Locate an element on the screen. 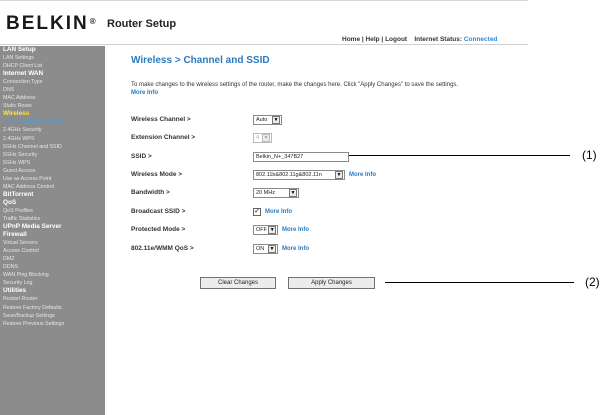  protected-mode-label: Protected Mode > is located at coordinates (158, 229).